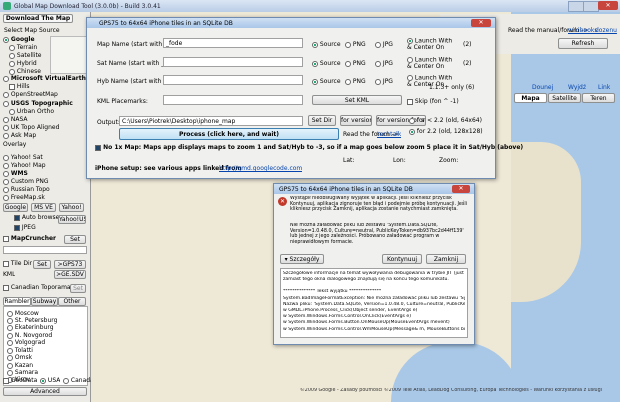 This screenshot has width=620, height=402. Describe the element at coordinates (45, 391) in the screenshot. I see `advanced-button: Advanced` at that location.